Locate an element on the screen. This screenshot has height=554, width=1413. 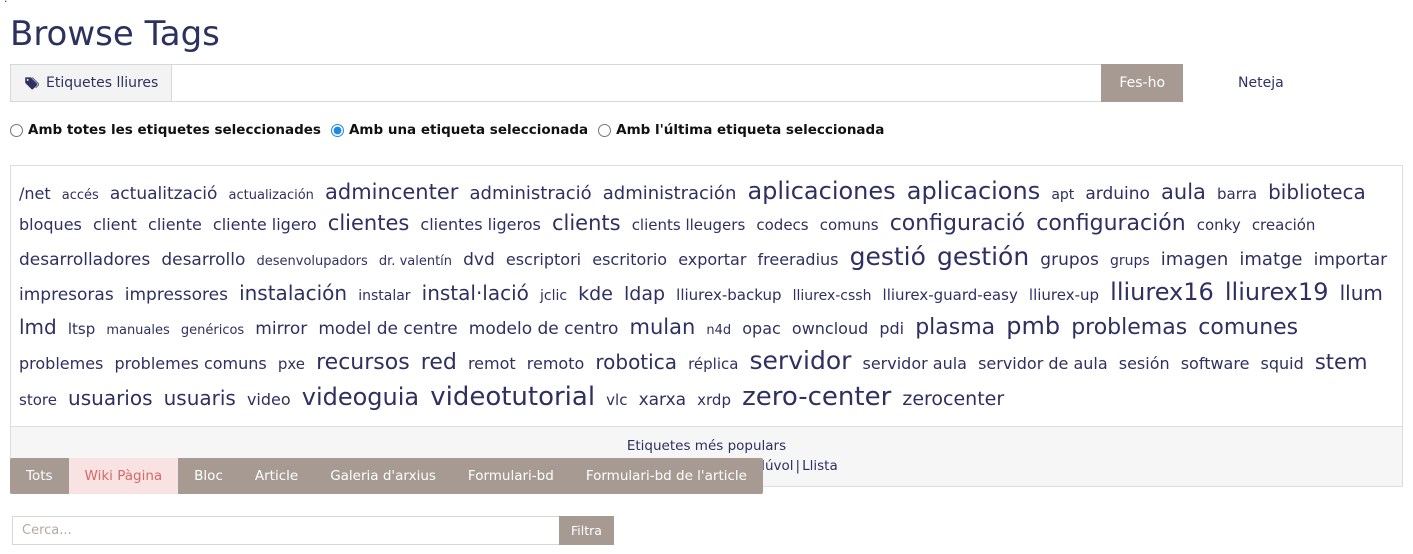
tag-link: robotica is located at coordinates (636, 362).